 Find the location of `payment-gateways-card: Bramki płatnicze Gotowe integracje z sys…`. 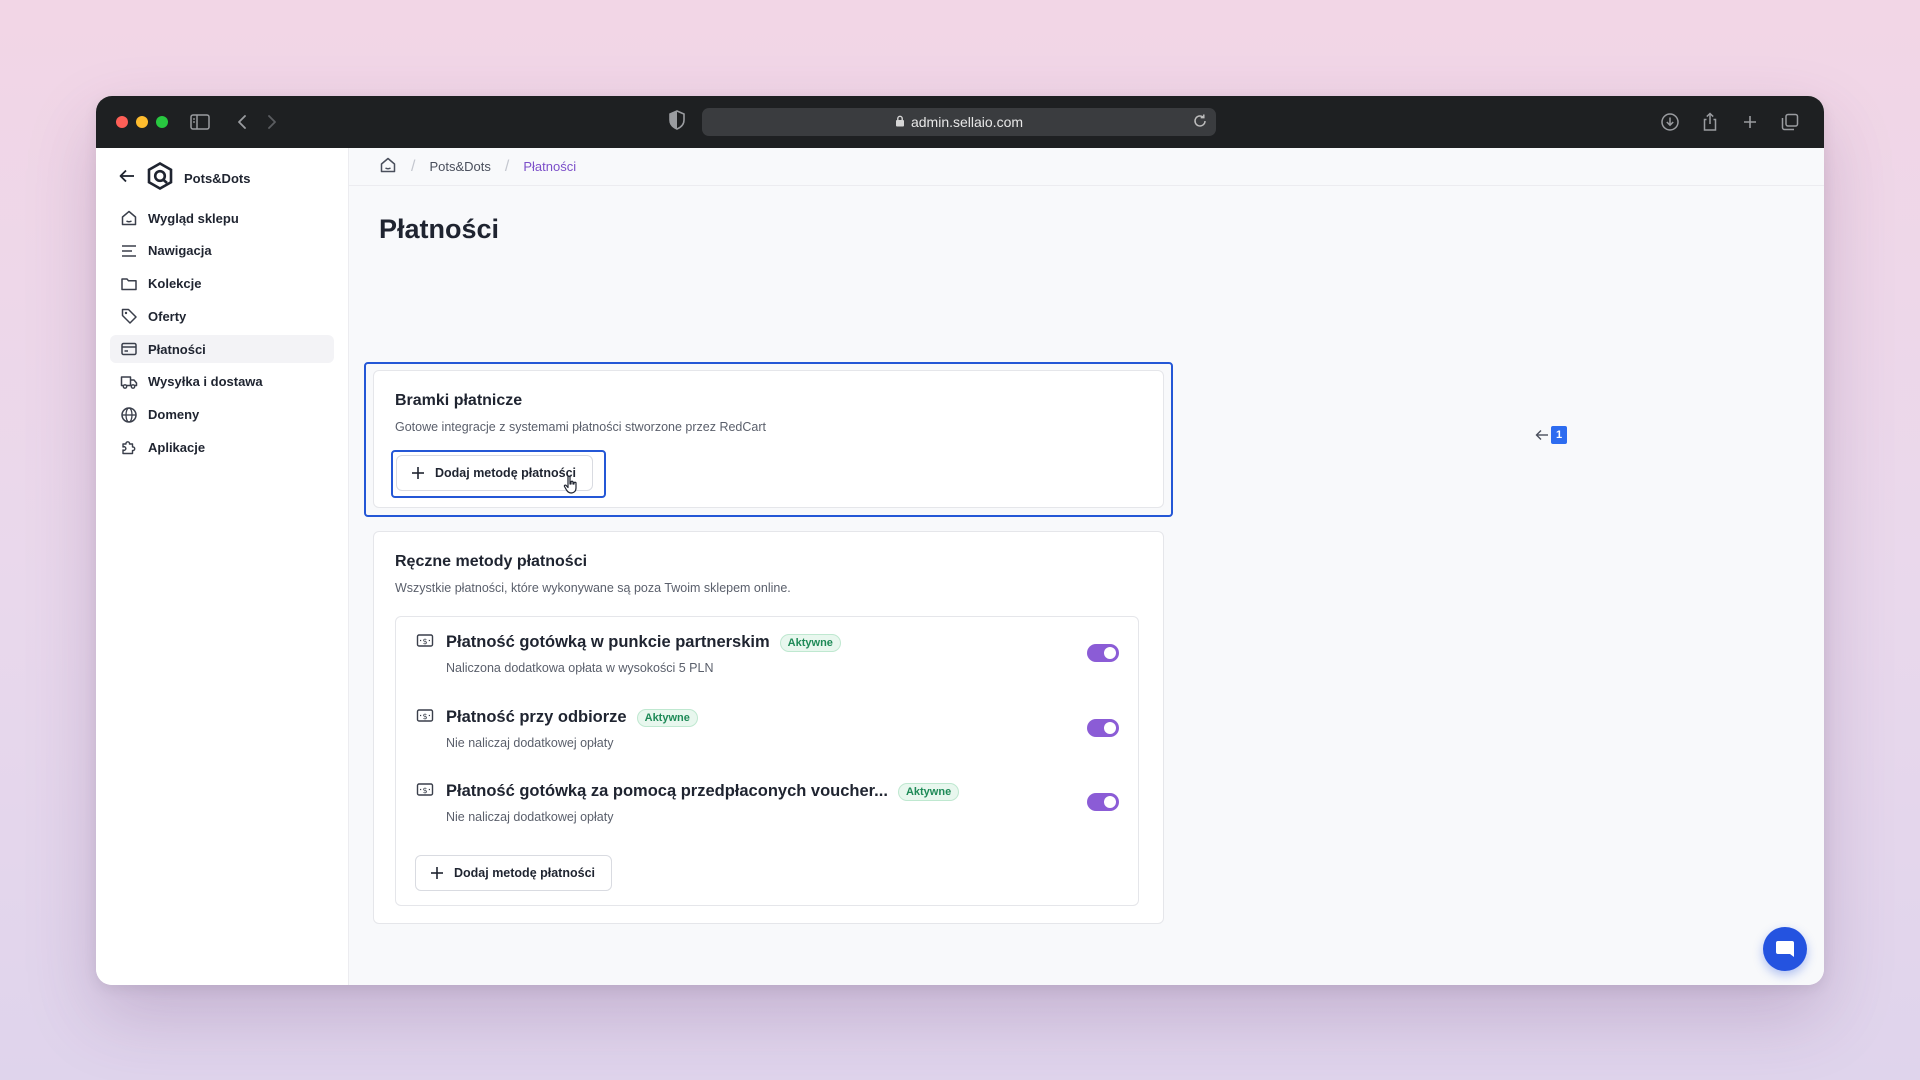

payment-gateways-card: Bramki płatnicze Gotowe integracje z sys… is located at coordinates (768, 439).